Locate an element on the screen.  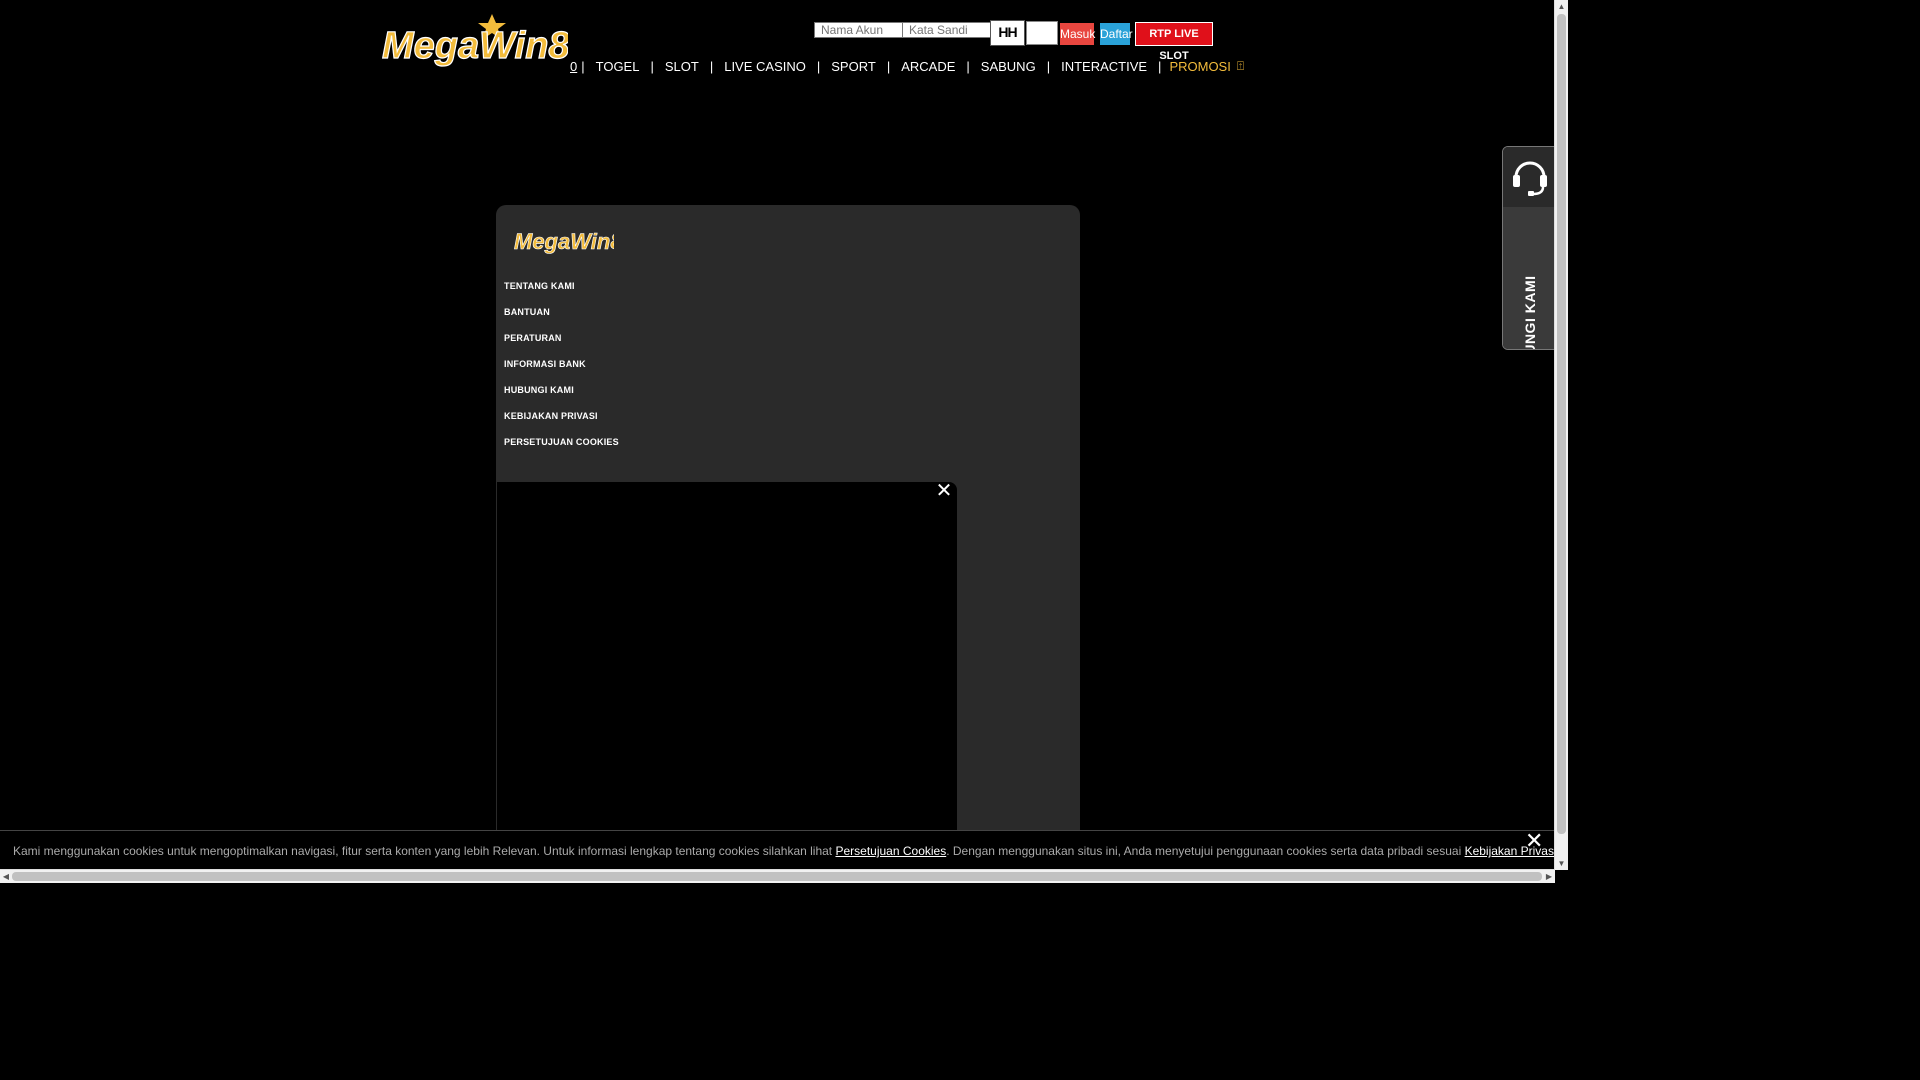
captcha-image: HH is located at coordinates (1007, 33).